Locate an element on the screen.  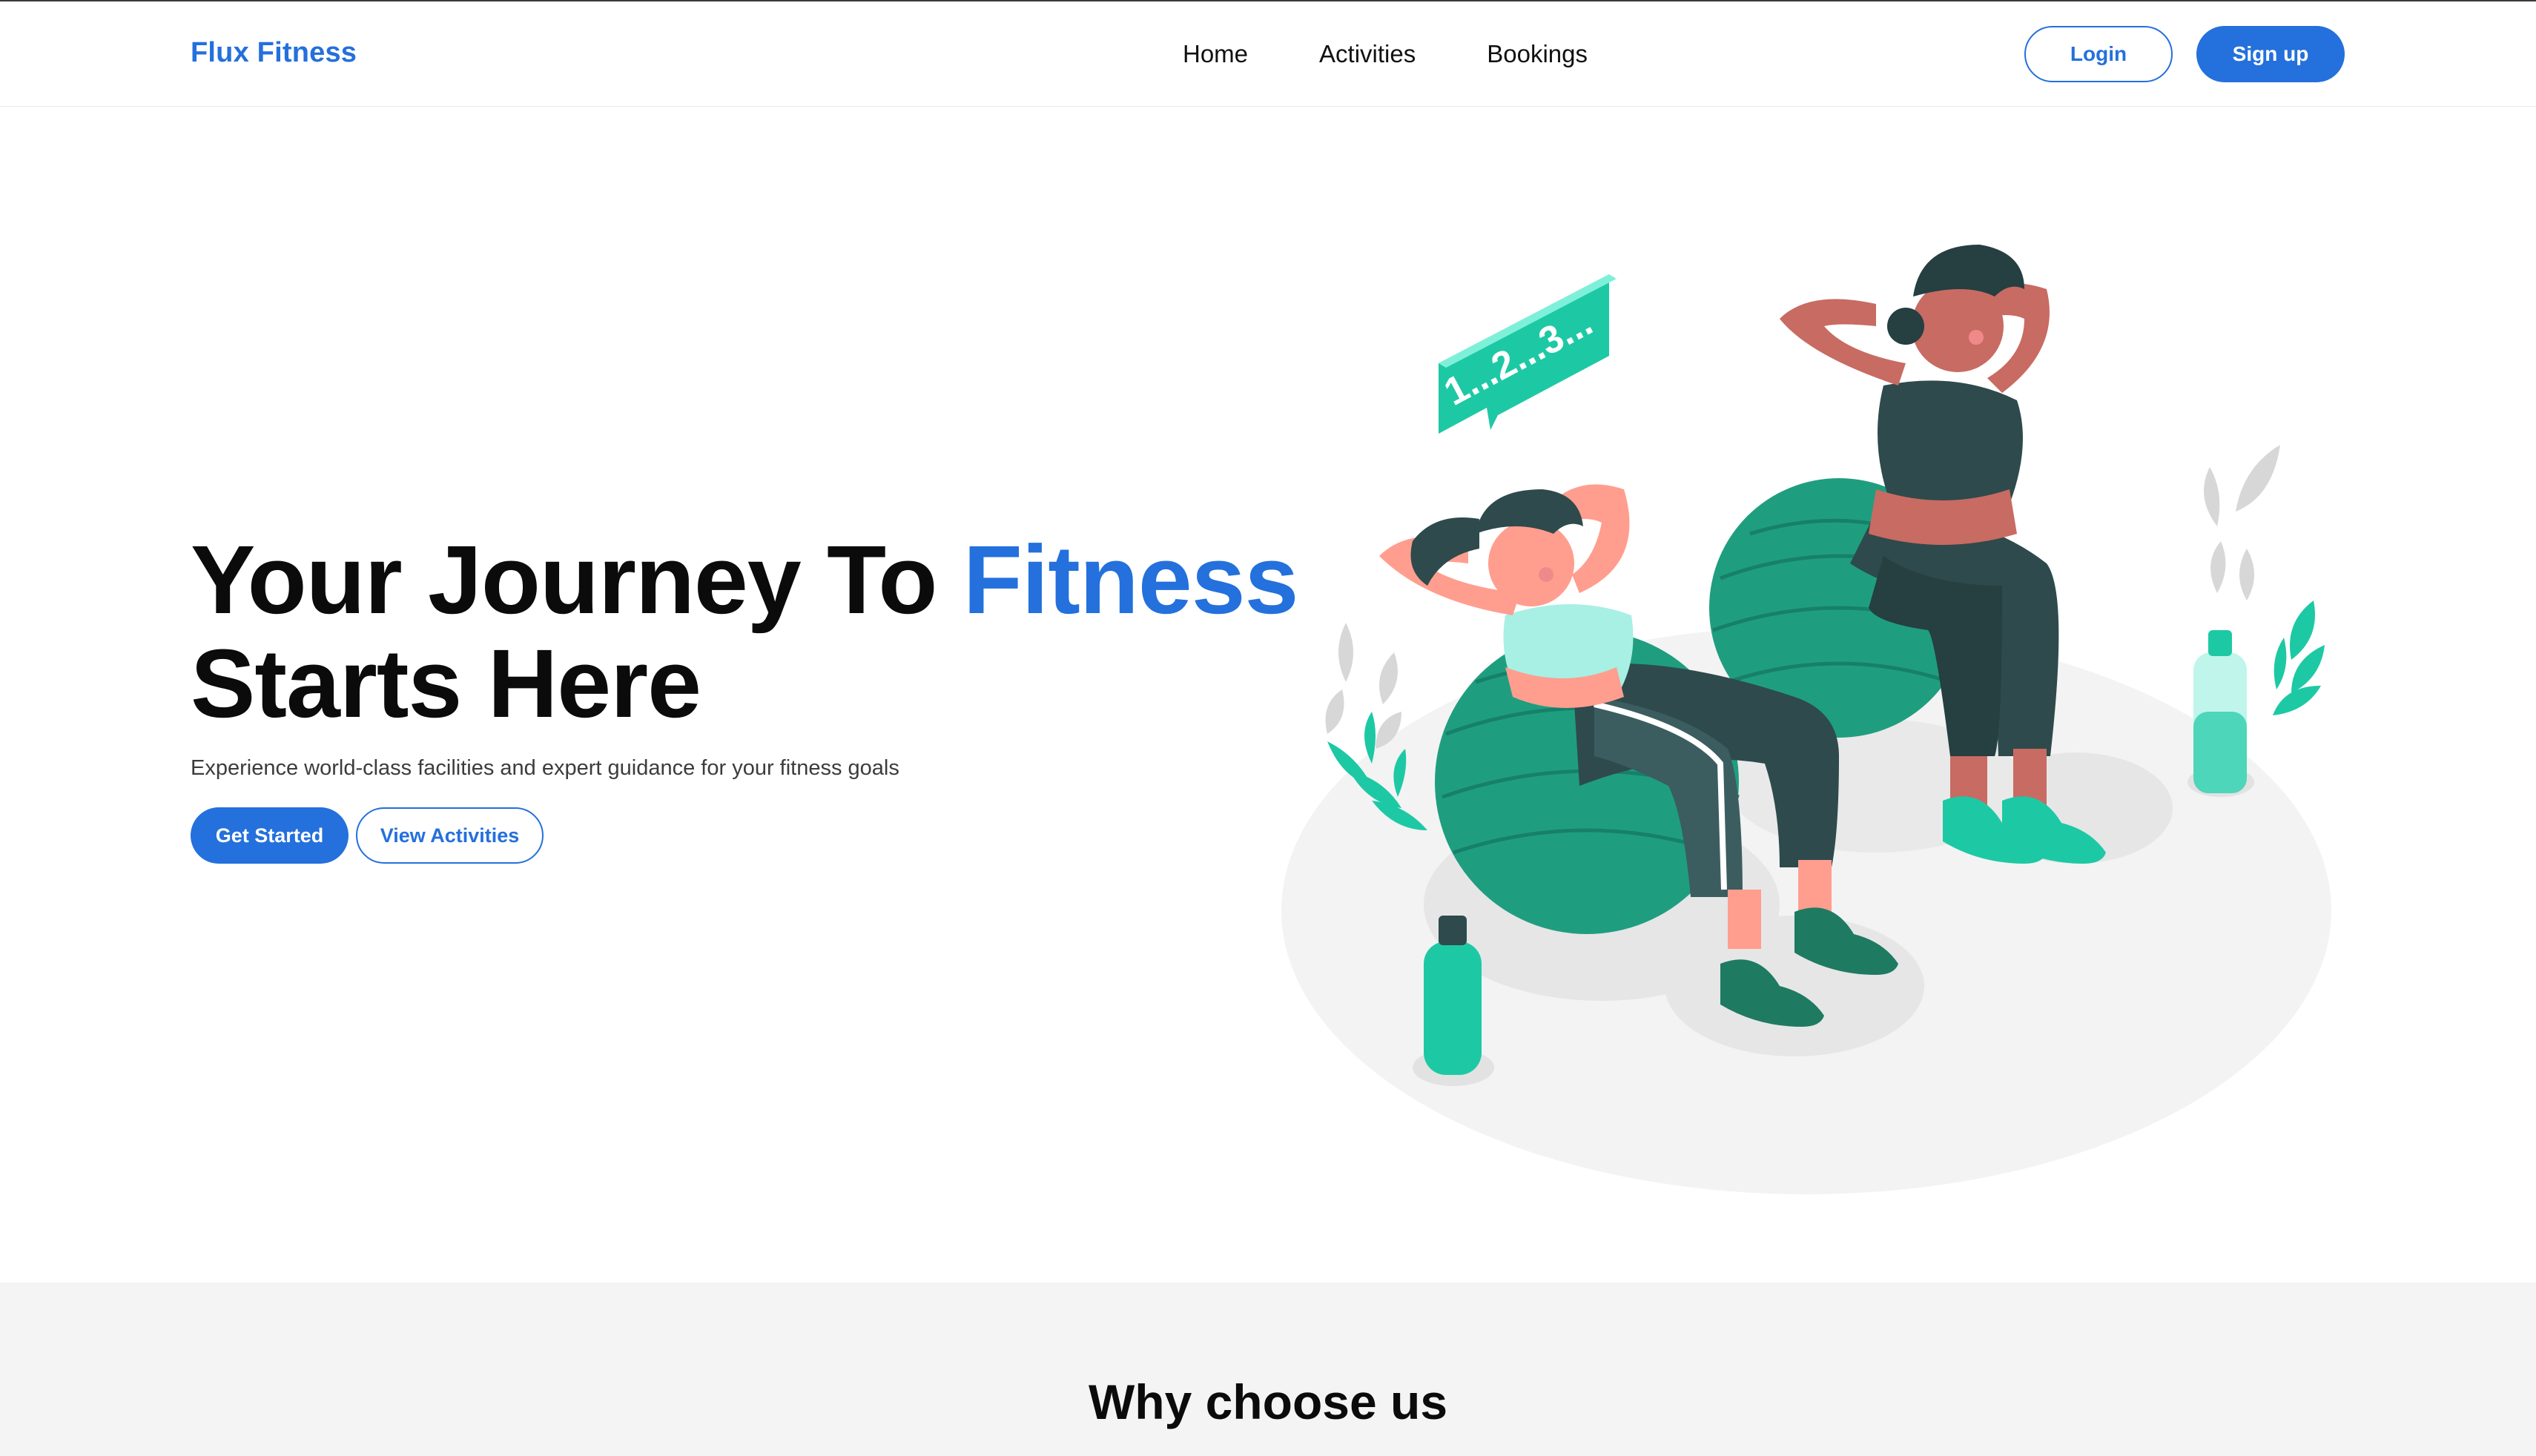
nav-links: Home Activities Bookings is located at coordinates (1385, 54).